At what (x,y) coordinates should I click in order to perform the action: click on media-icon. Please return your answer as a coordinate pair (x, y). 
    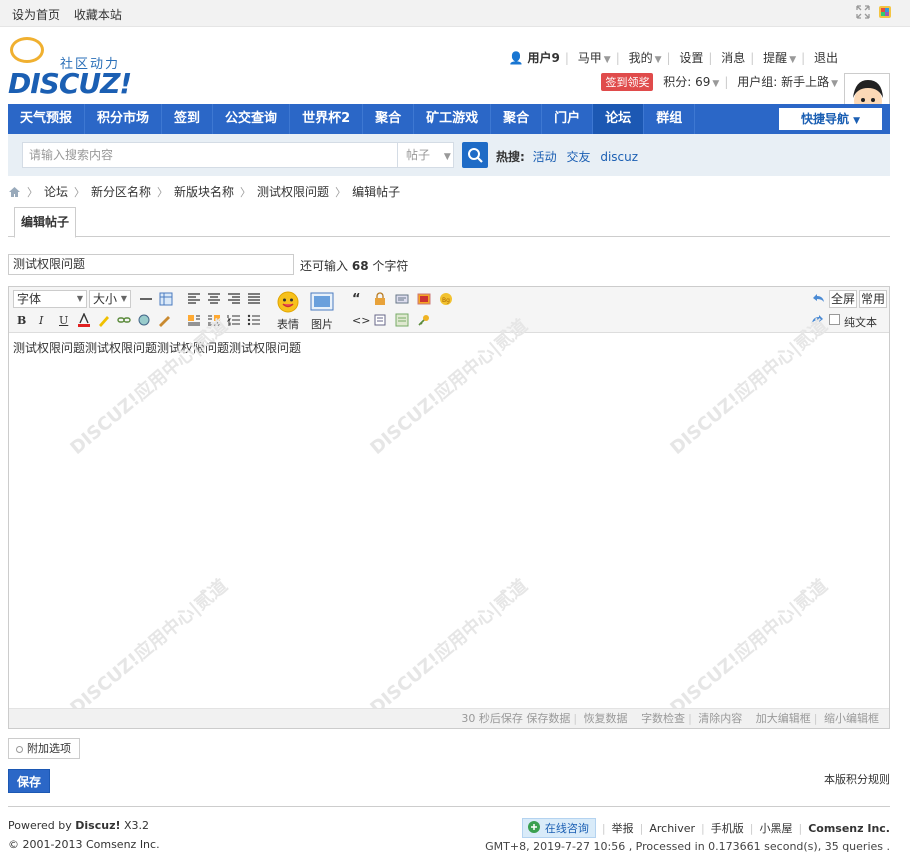
    Looking at the image, I should click on (424, 299).